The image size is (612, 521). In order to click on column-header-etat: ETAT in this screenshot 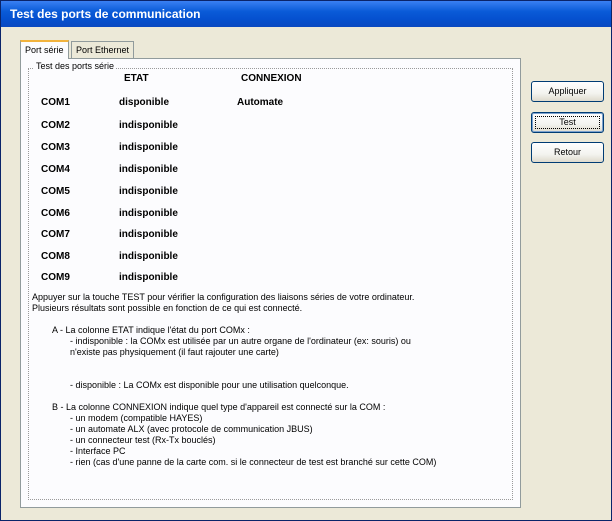, I will do `click(136, 78)`.